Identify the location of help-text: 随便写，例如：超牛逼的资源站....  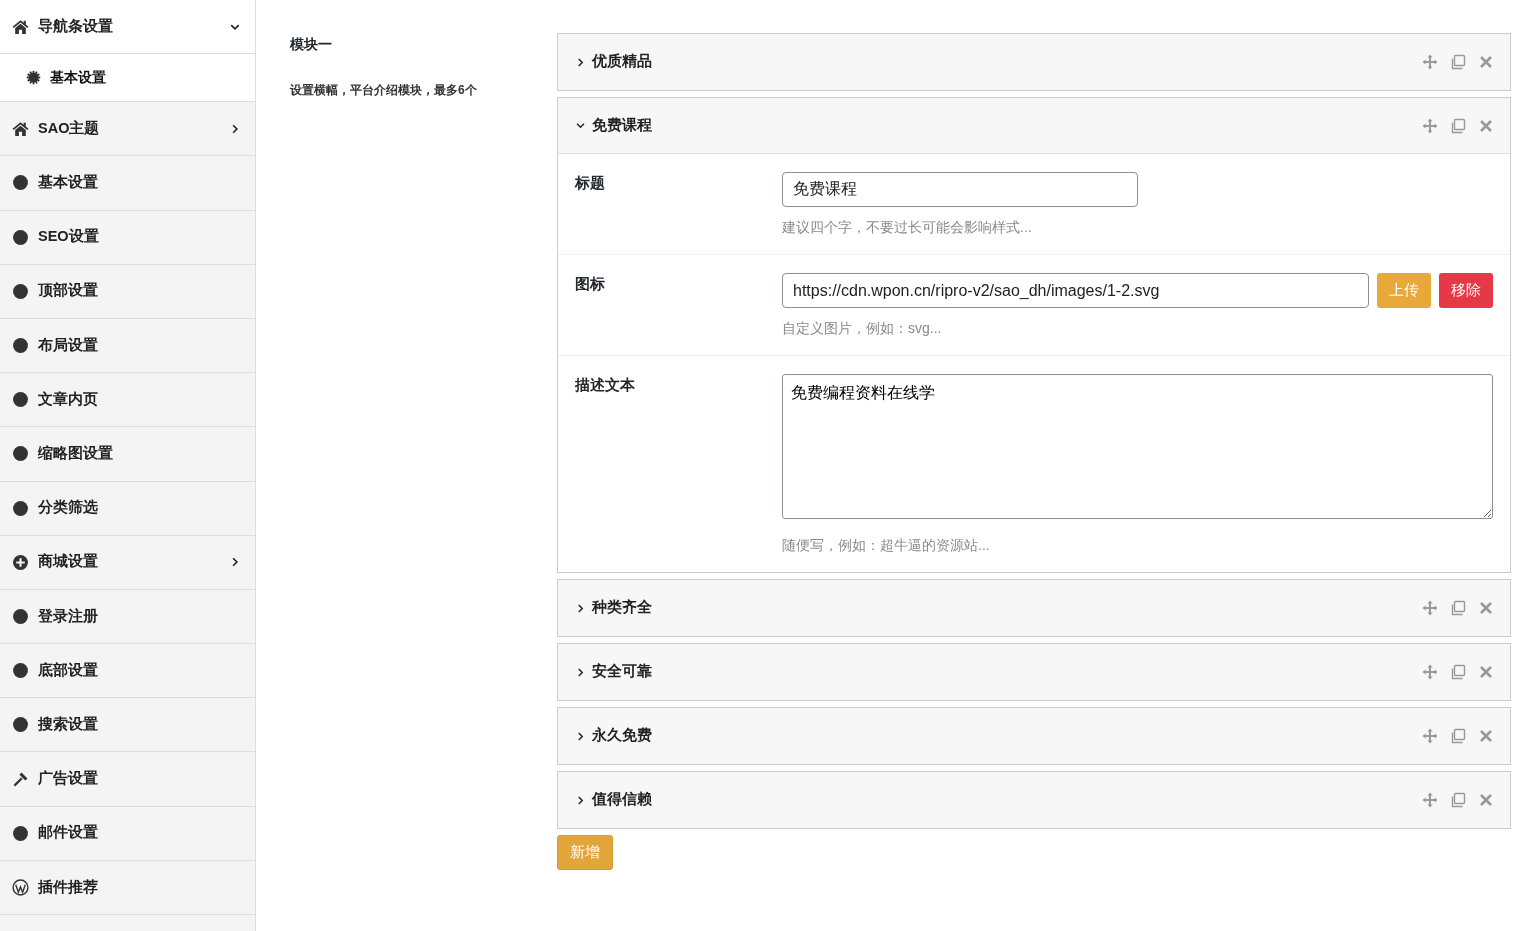
(886, 545).